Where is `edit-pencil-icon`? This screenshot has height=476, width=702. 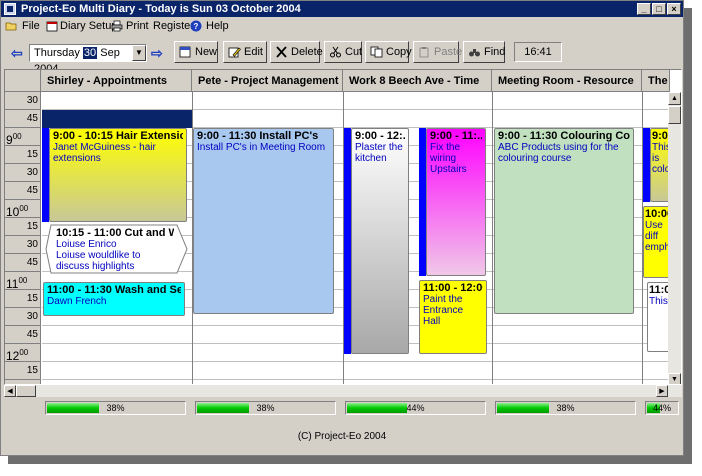 edit-pencil-icon is located at coordinates (234, 52).